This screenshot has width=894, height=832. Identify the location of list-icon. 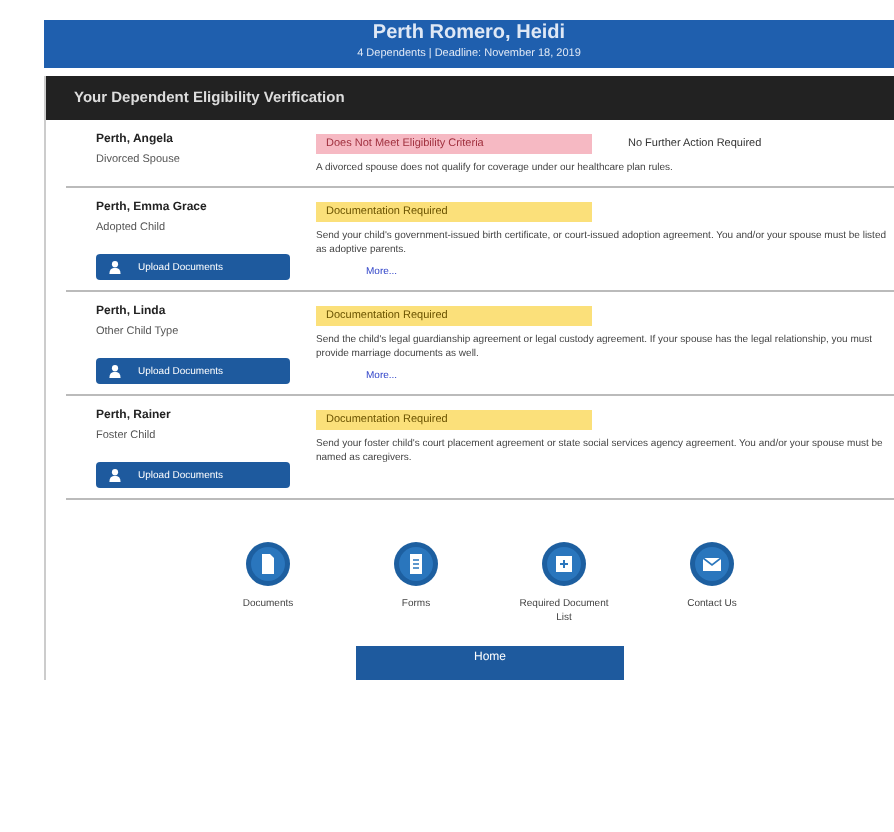
(564, 564).